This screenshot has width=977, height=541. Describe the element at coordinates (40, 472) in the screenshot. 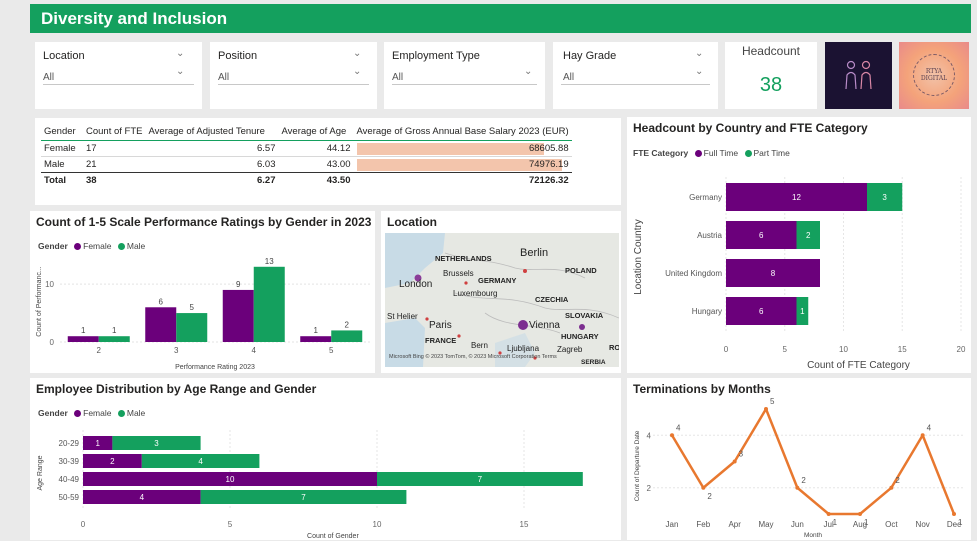

I see `y-axis-title: Age Range` at that location.